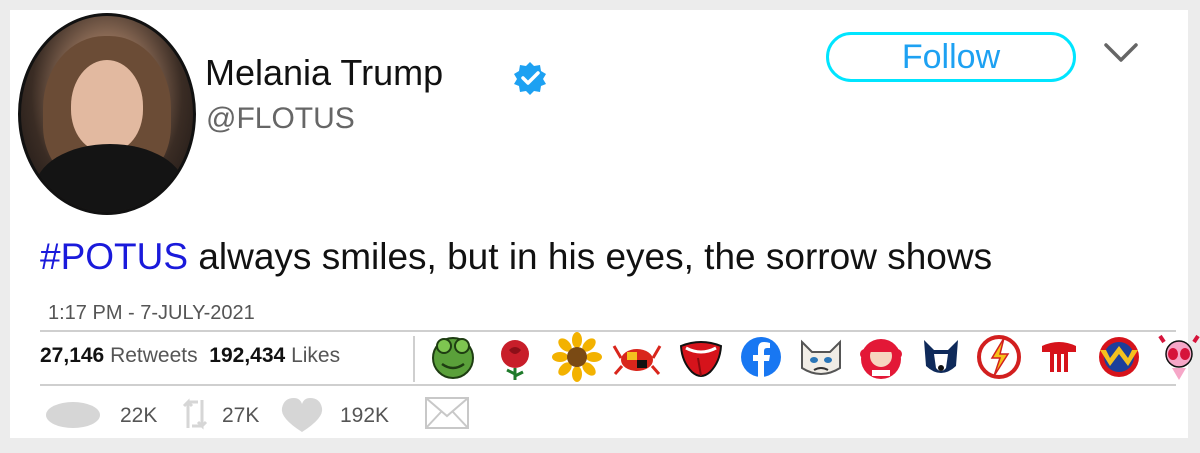 The image size is (1200, 453). Describe the element at coordinates (114, 256) in the screenshot. I see `hashtag-link: #POTUS` at that location.